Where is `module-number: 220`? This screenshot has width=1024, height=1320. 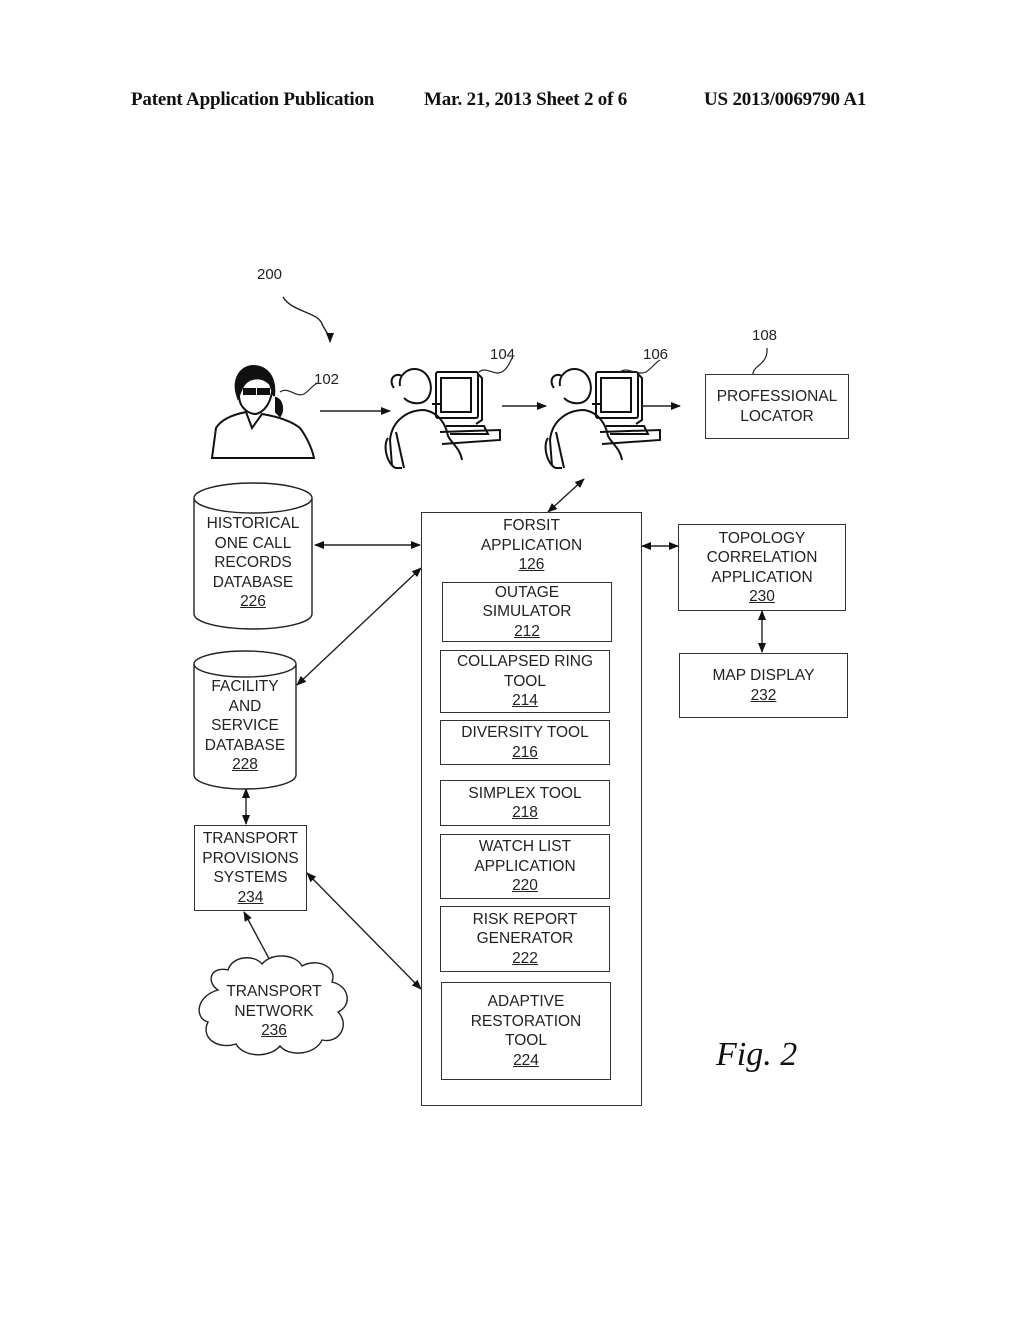 module-number: 220 is located at coordinates (525, 886).